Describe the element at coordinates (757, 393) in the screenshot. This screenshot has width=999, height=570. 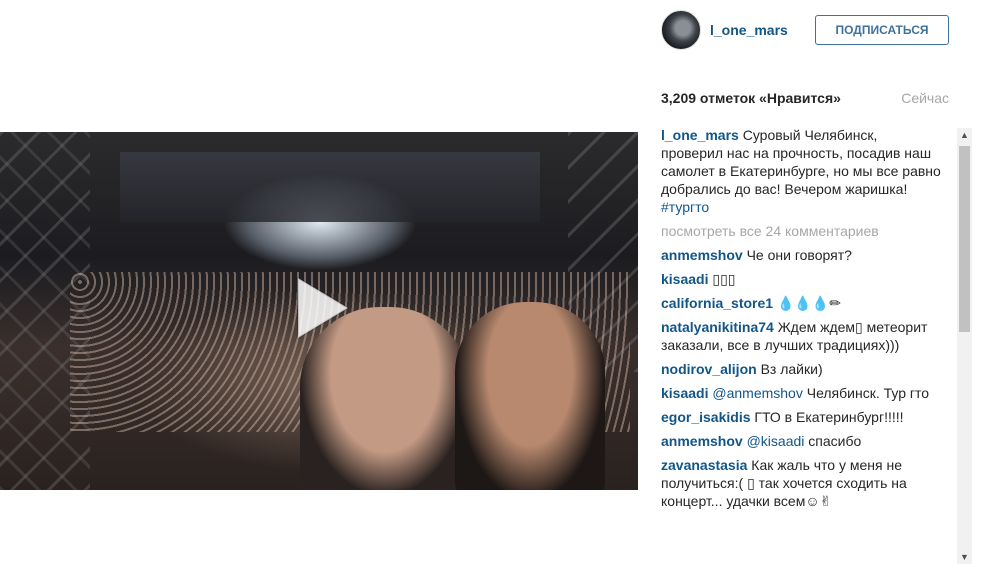
I see `mention-link: @anmemshov` at that location.